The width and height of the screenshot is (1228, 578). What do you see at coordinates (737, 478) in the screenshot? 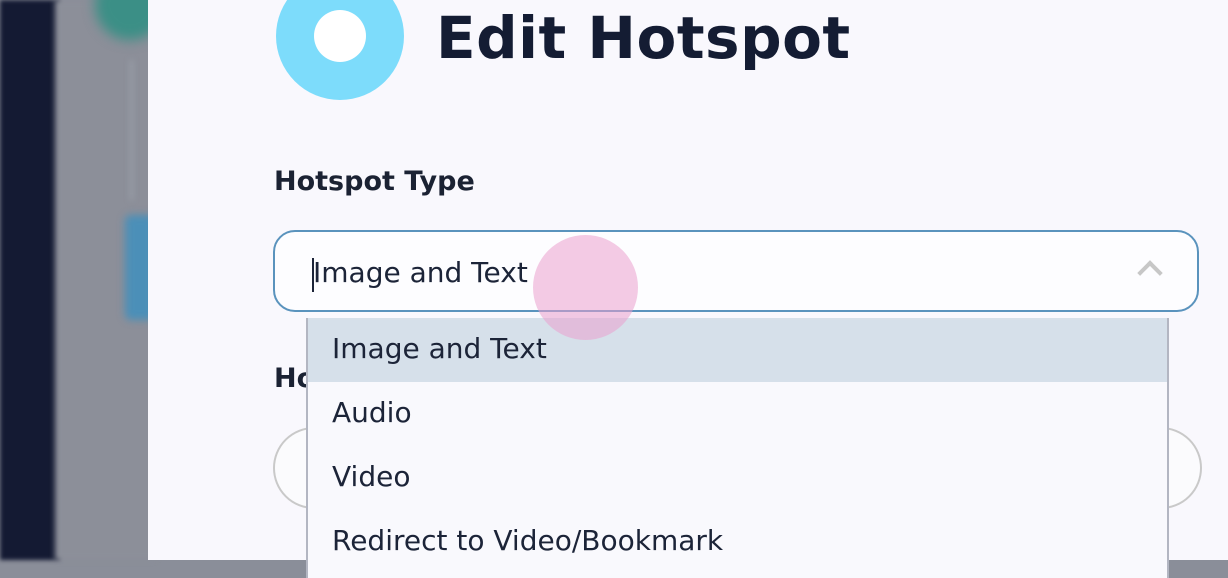
I see `option-video: Video` at bounding box center [737, 478].